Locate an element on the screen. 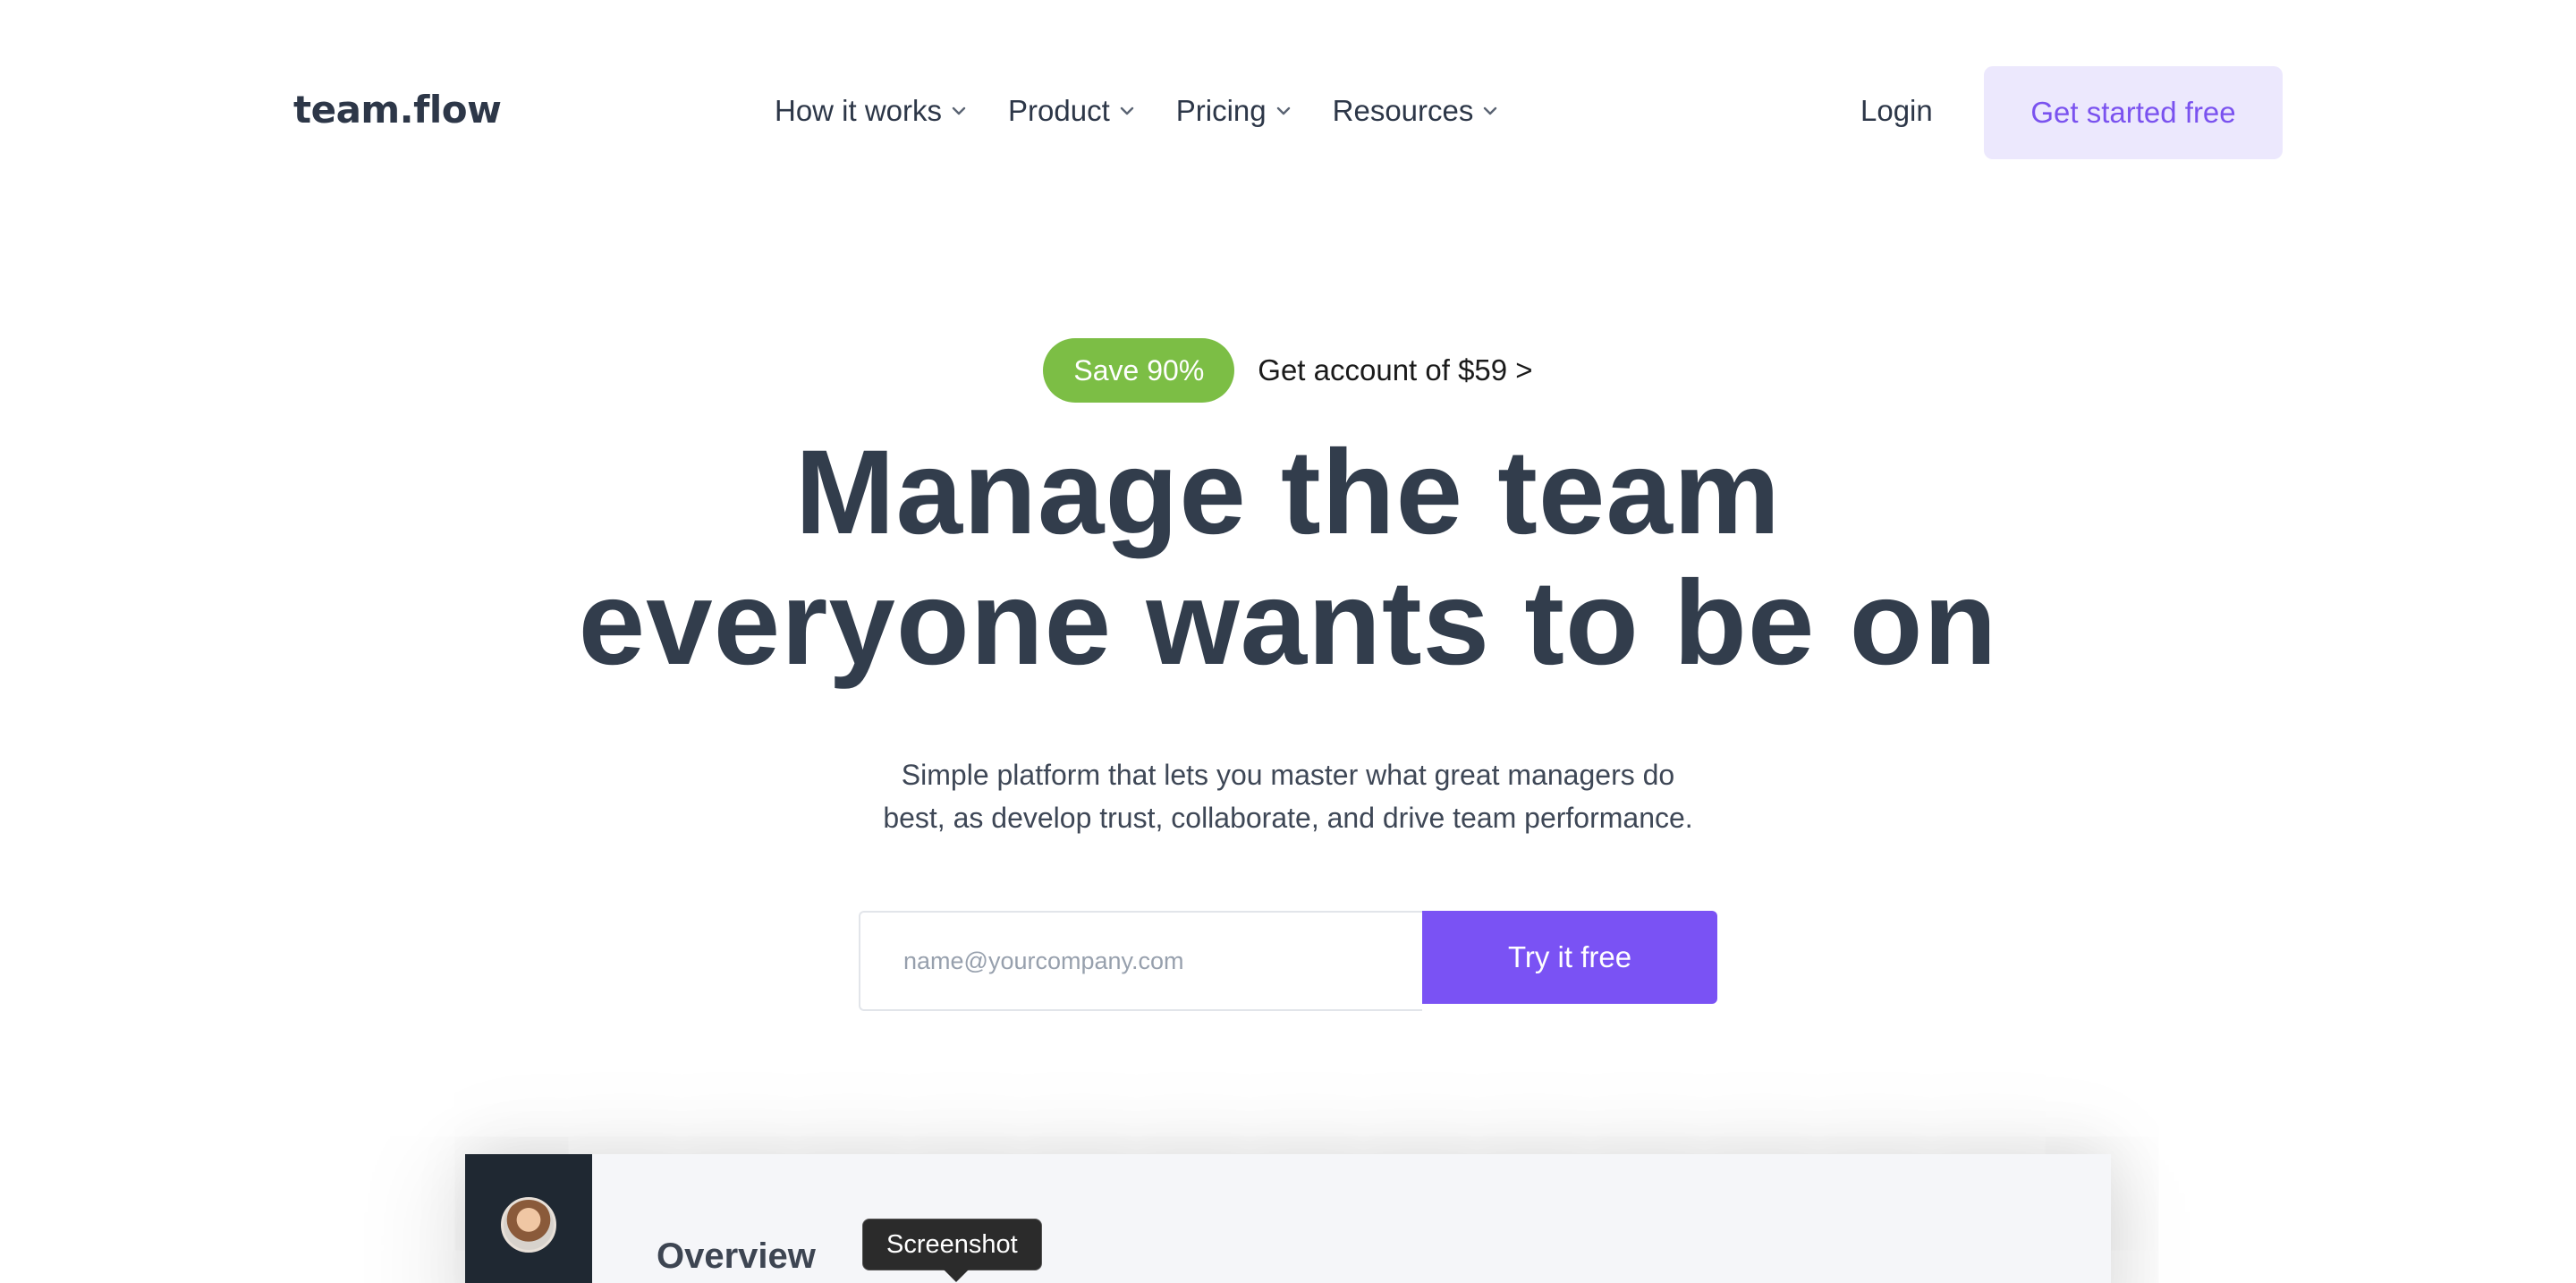 This screenshot has height=1283, width=2576. nav-item-label: How it works is located at coordinates (859, 110).